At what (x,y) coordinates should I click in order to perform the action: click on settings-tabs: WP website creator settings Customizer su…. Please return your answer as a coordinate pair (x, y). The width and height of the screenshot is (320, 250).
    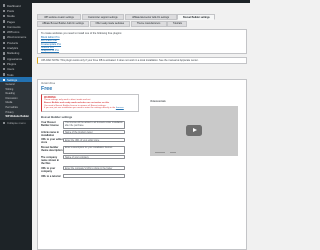
    Looking at the image, I should click on (142, 21).